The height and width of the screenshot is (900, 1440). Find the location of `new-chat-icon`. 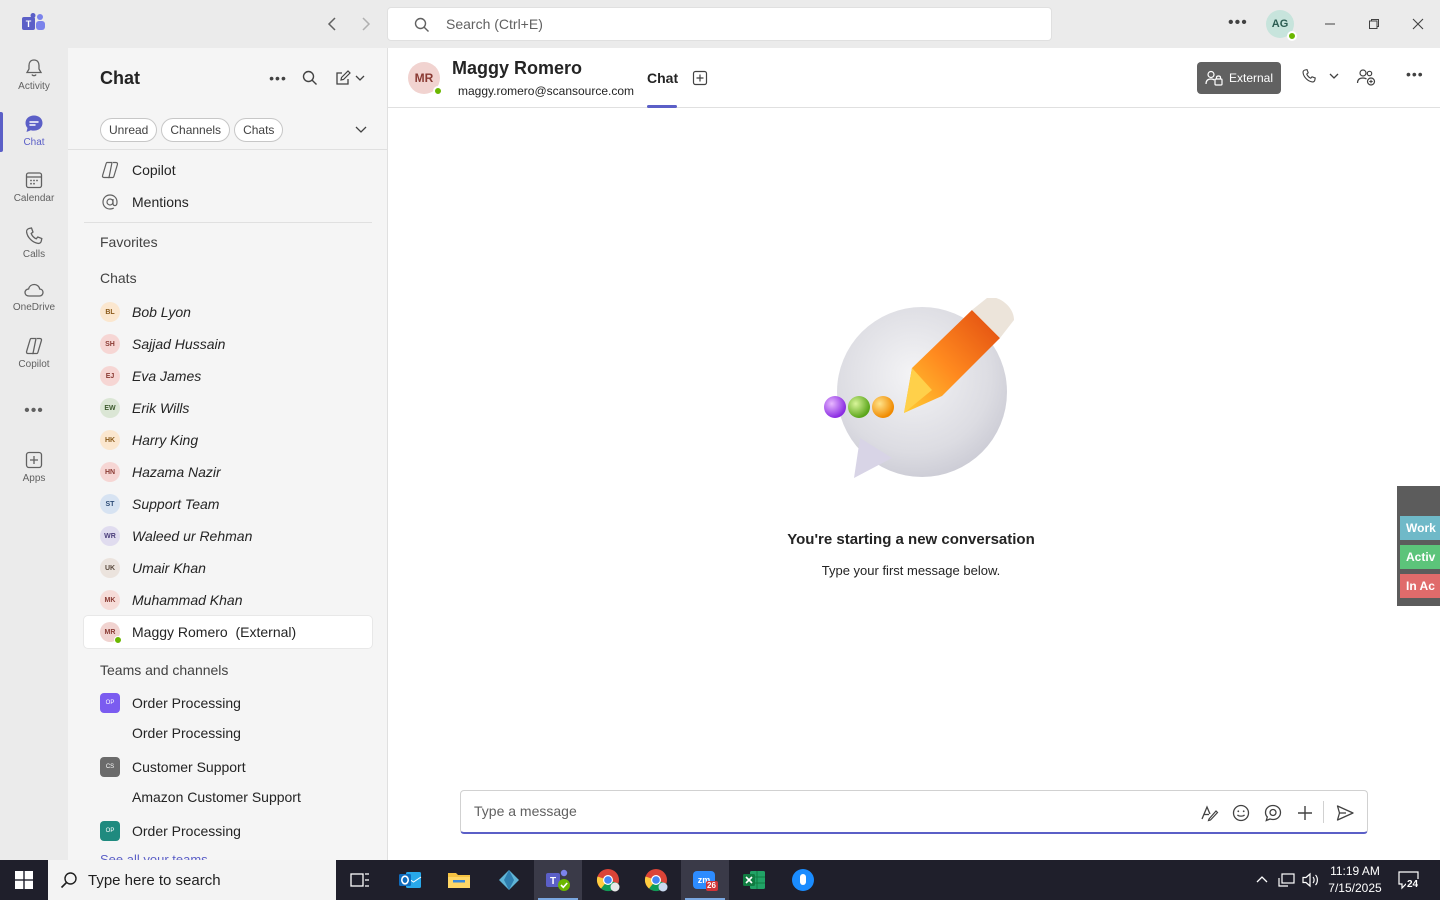

new-chat-icon is located at coordinates (350, 78).